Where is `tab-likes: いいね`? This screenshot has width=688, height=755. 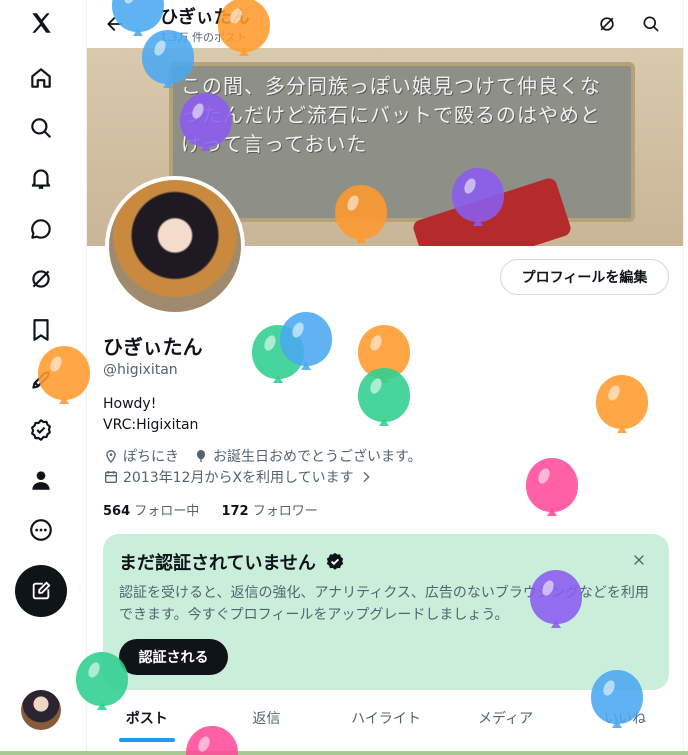 tab-likes: いいね is located at coordinates (624, 725).